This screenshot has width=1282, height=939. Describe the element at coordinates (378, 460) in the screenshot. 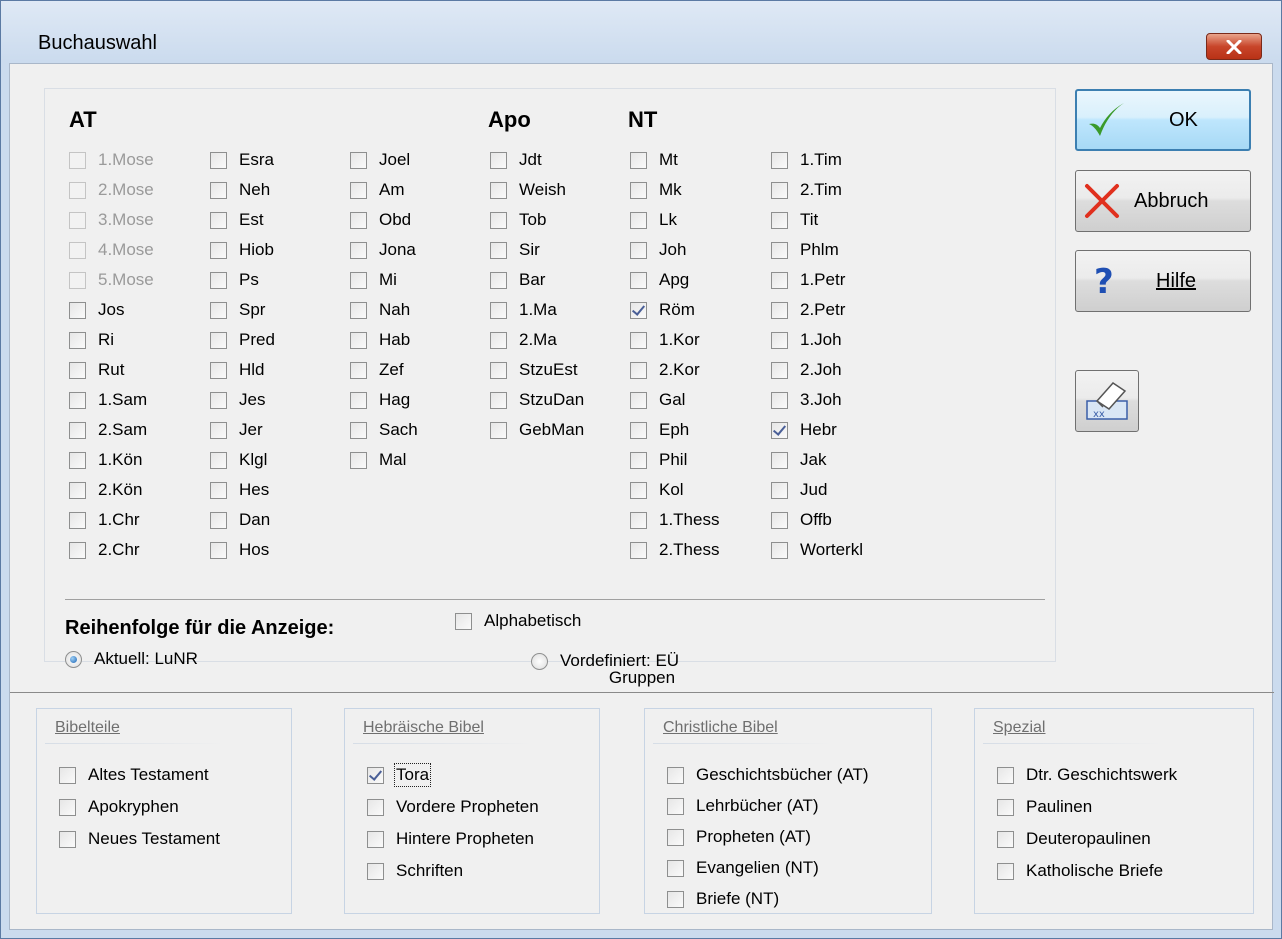

I see `book-checkbox-mal: Mal` at that location.